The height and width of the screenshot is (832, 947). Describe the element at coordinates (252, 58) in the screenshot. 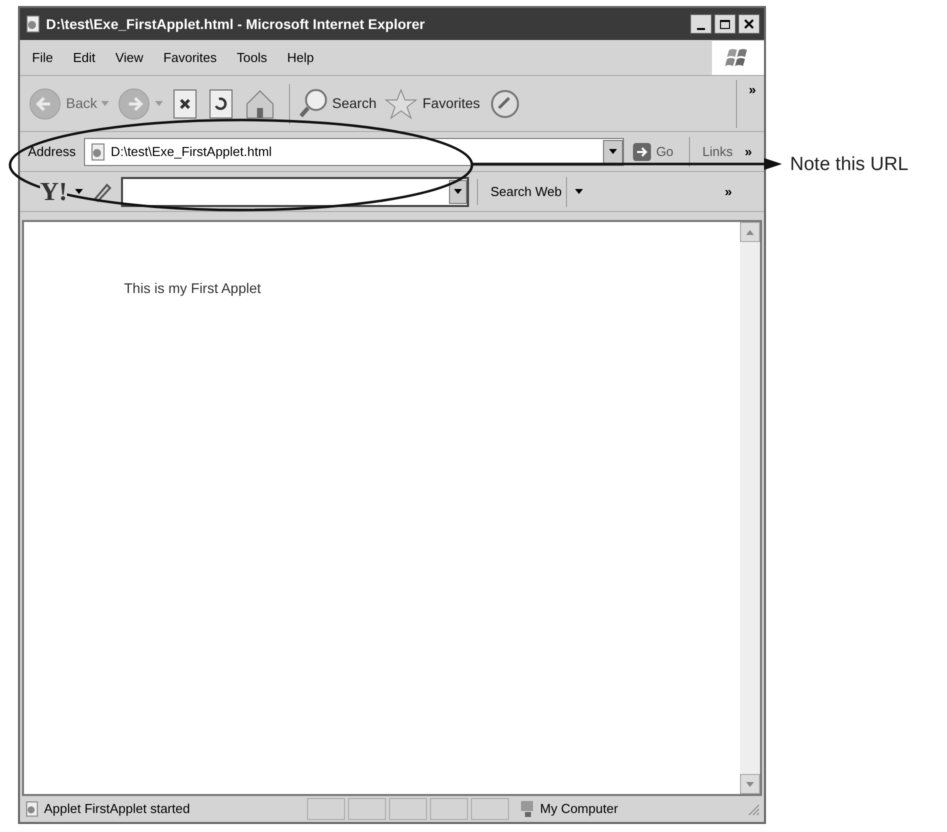

I see `menu-item: Tools` at that location.